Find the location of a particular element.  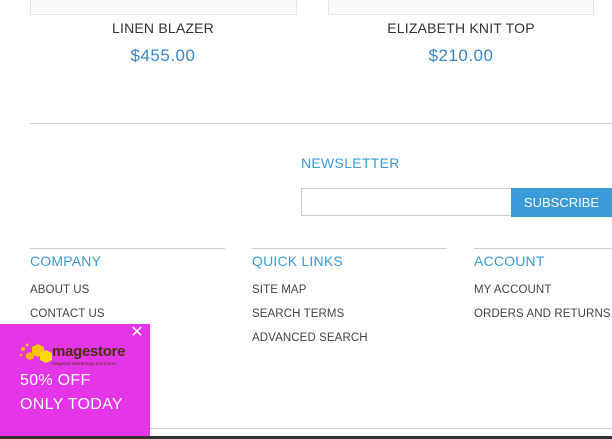

footer-bottom-divider is located at coordinates (381, 428).